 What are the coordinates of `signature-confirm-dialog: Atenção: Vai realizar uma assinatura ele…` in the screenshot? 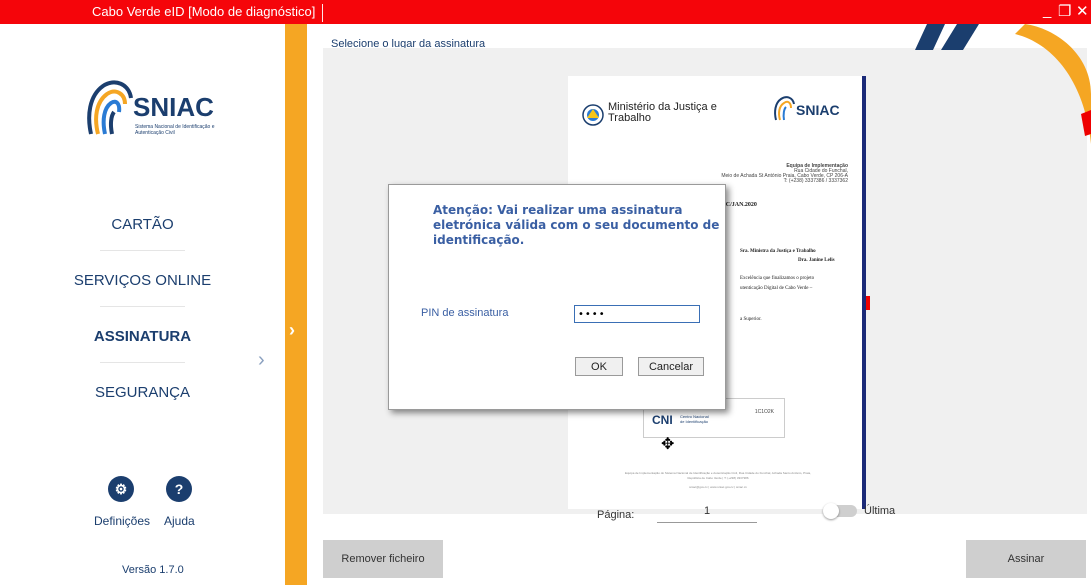 It's located at (557, 297).